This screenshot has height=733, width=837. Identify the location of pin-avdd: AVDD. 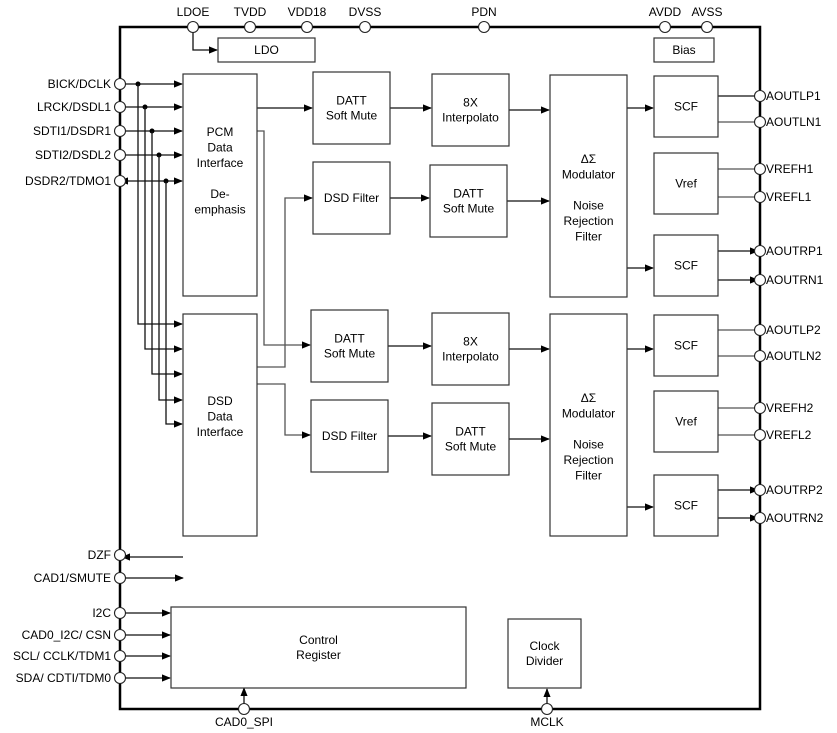
(665, 19).